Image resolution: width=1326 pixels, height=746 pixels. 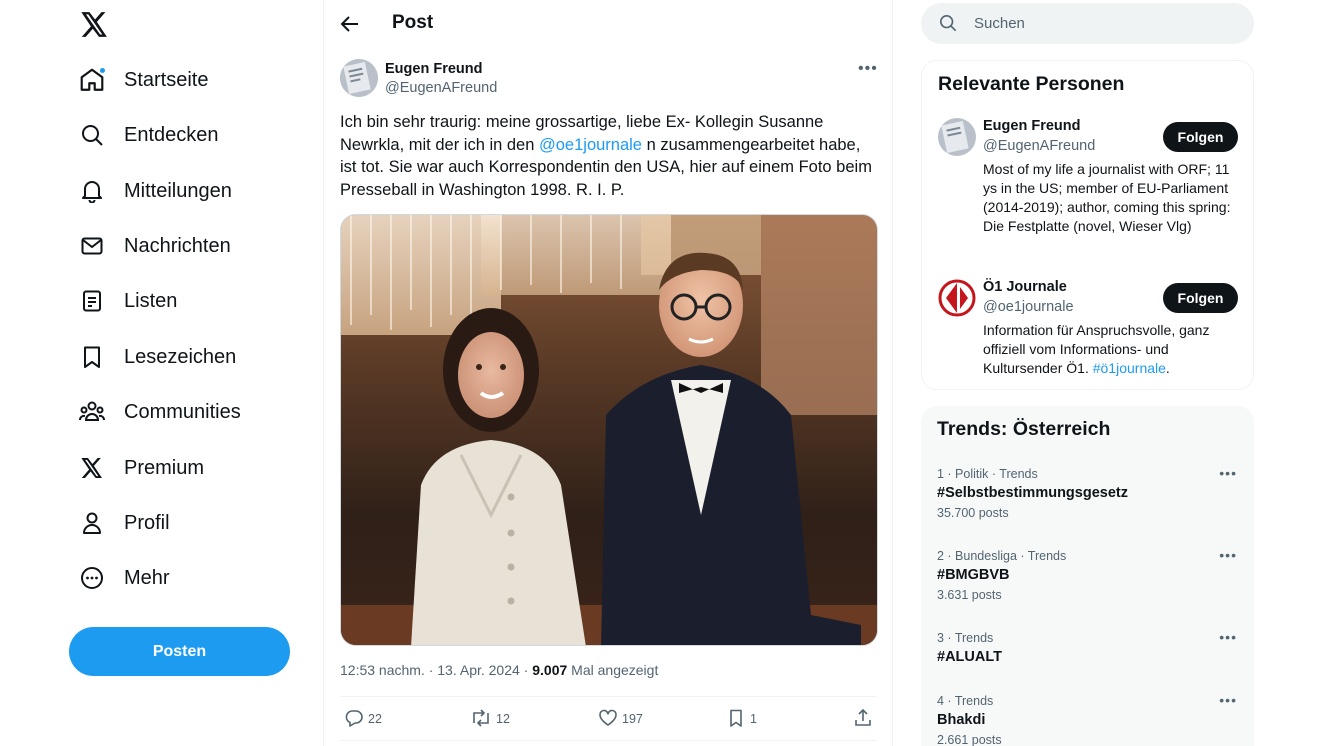 I want to click on nav-item-notifications: Mitteilungen, so click(x=155, y=191).